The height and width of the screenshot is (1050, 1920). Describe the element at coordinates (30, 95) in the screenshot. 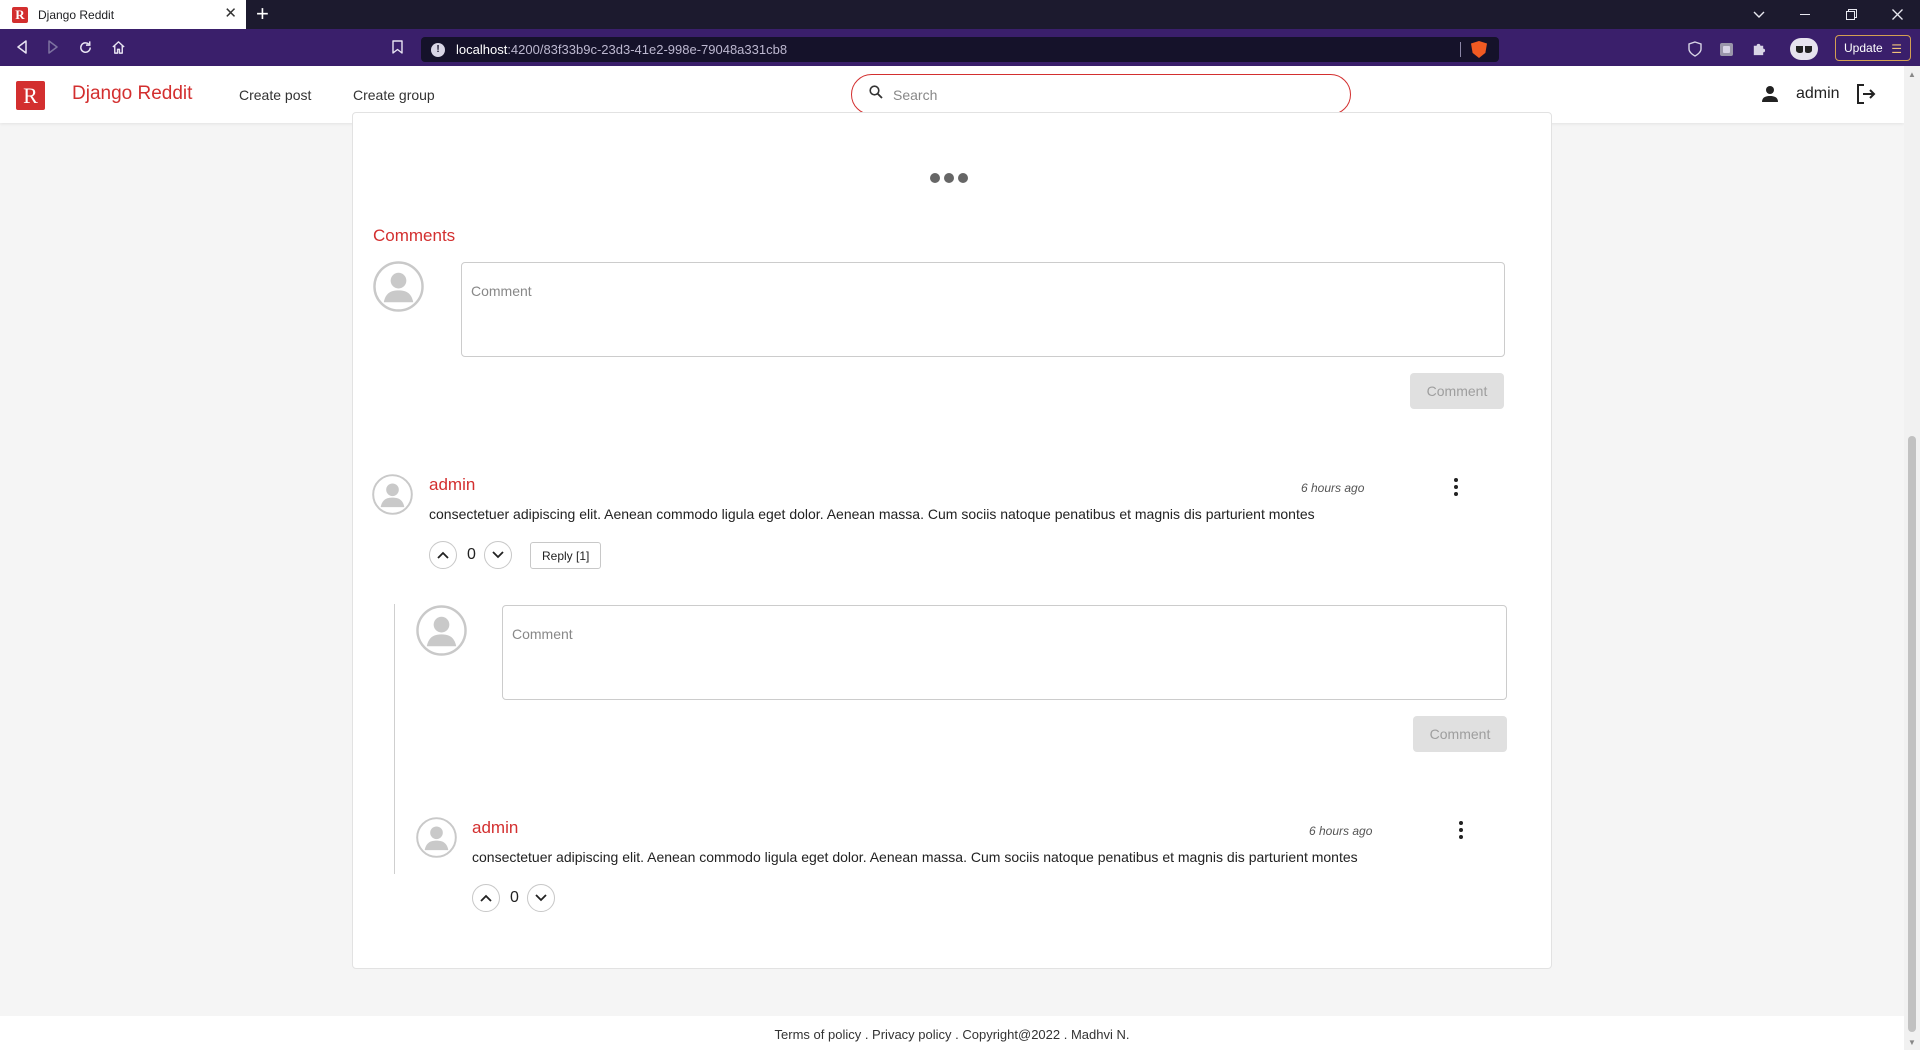

I see `app-logo: R` at that location.